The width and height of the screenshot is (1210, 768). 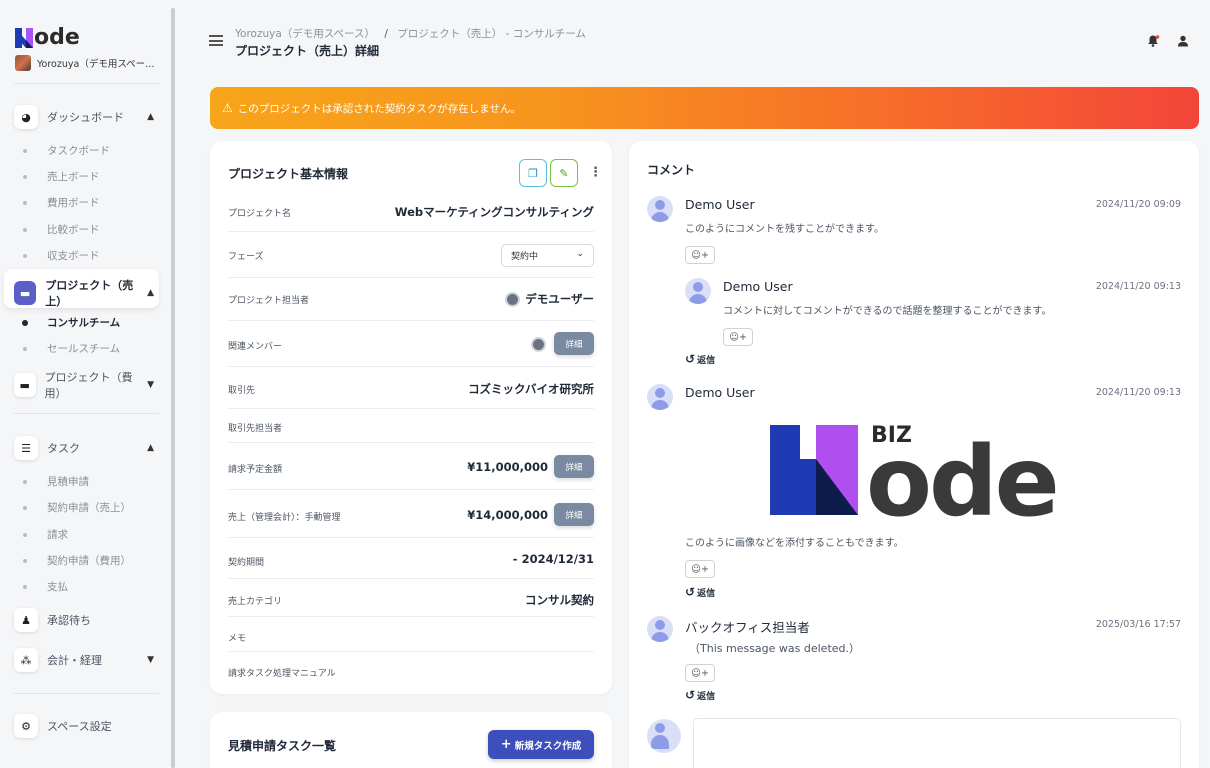 I want to click on nav-project-cost-label: プロジェクト（費用）, so click(x=88, y=385).